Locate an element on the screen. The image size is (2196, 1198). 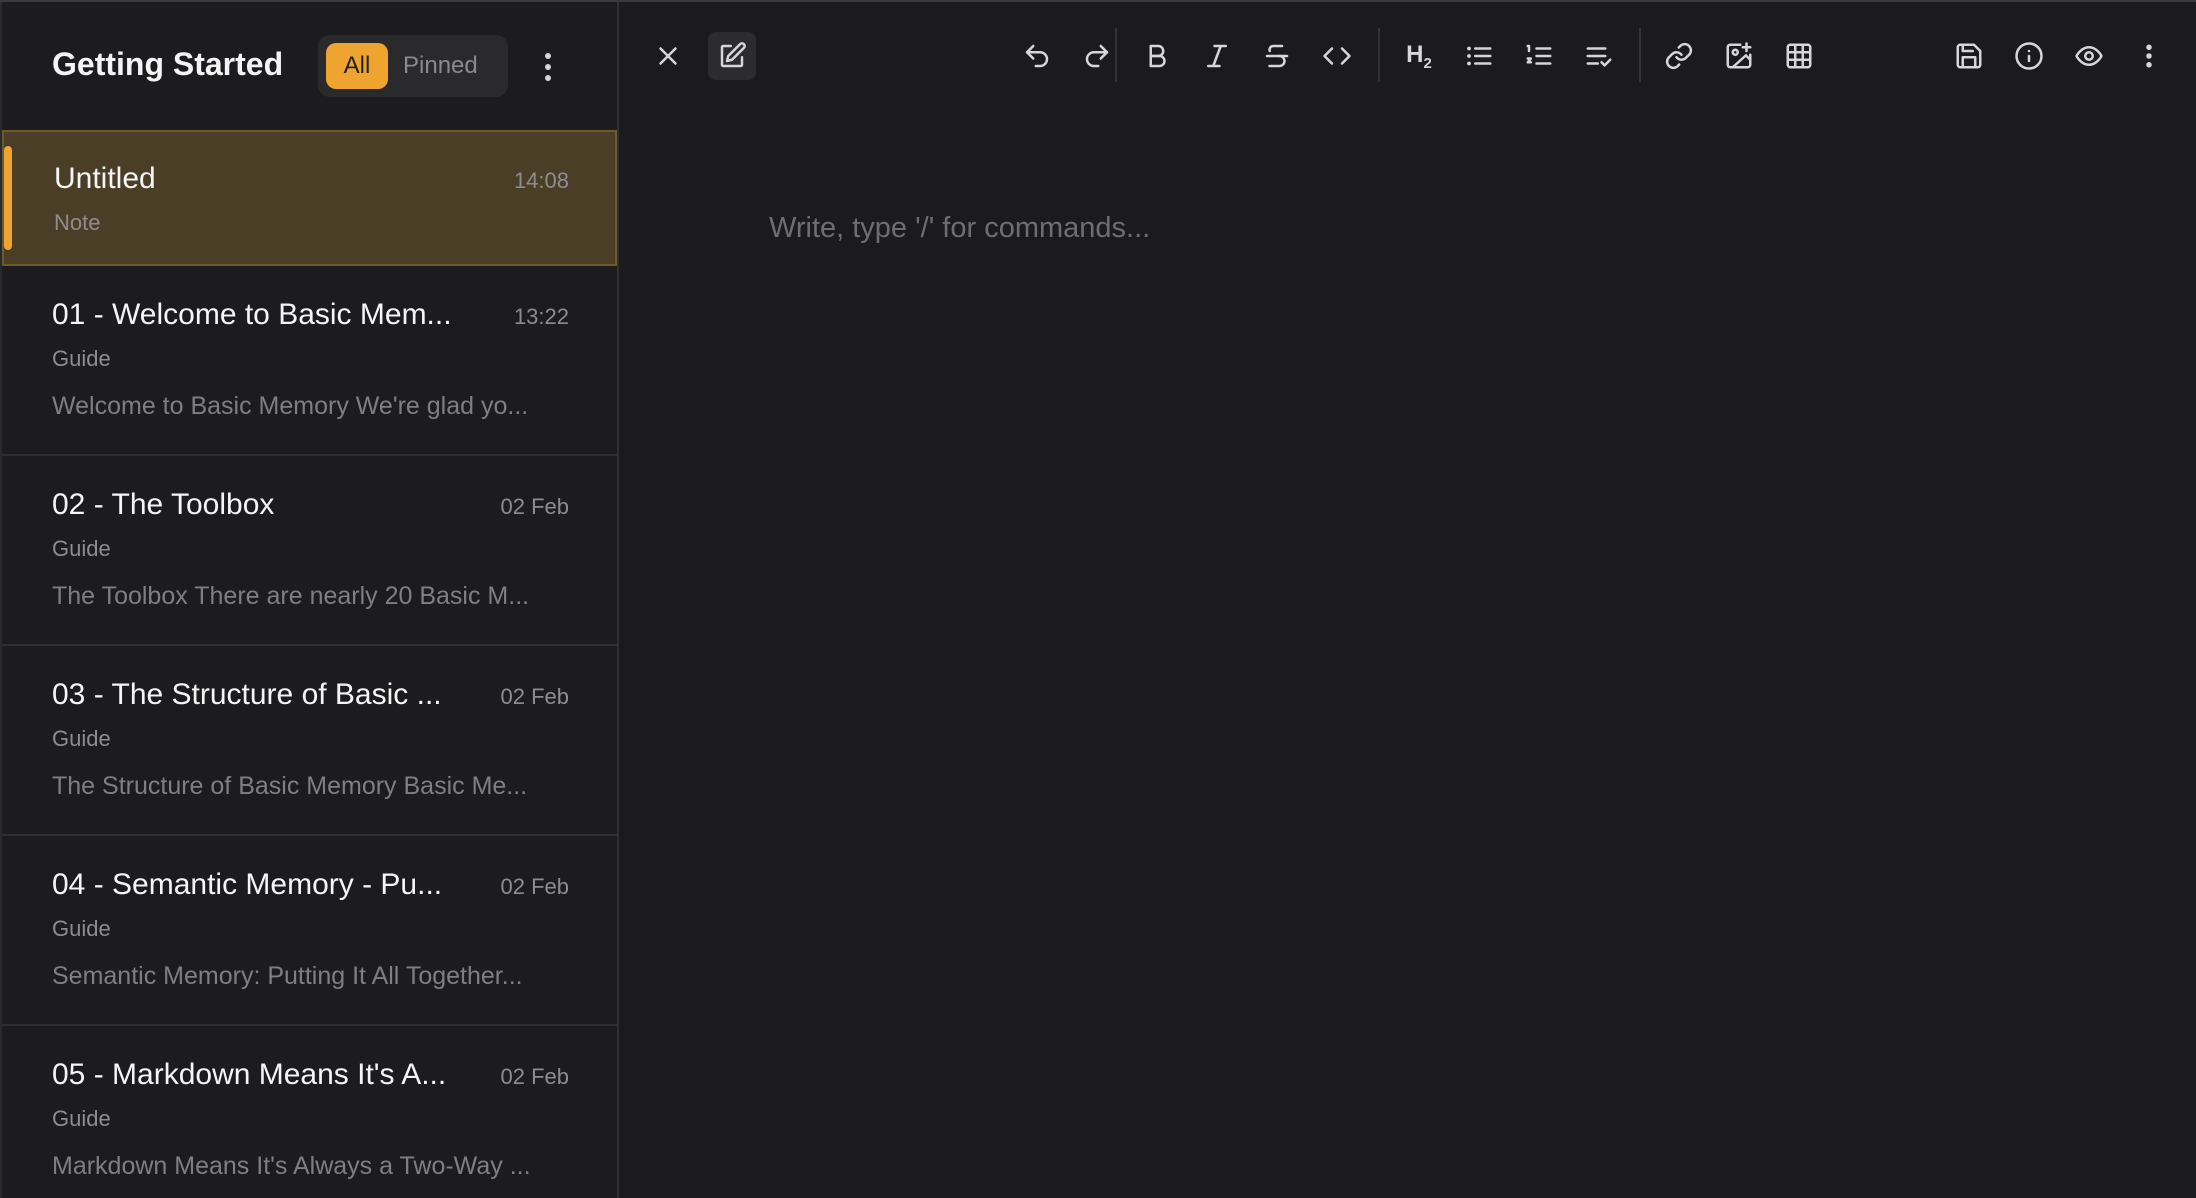
link-icon is located at coordinates (1679, 56).